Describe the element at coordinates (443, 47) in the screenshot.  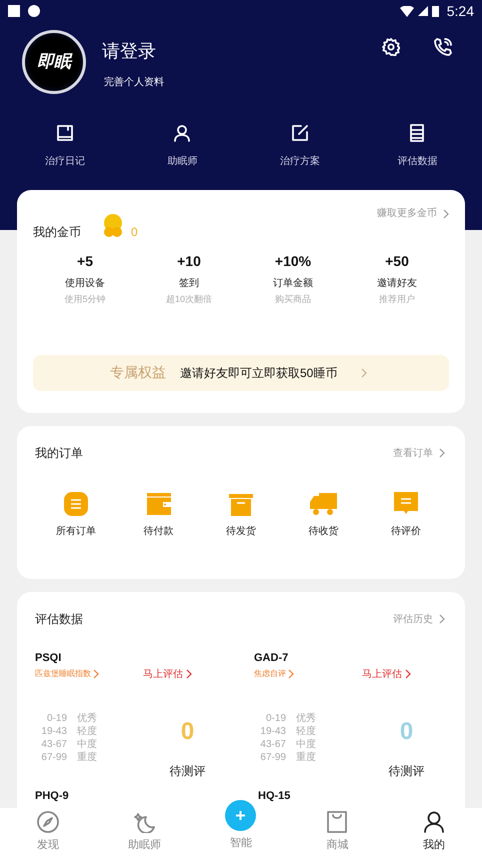
I see `phone-button` at that location.